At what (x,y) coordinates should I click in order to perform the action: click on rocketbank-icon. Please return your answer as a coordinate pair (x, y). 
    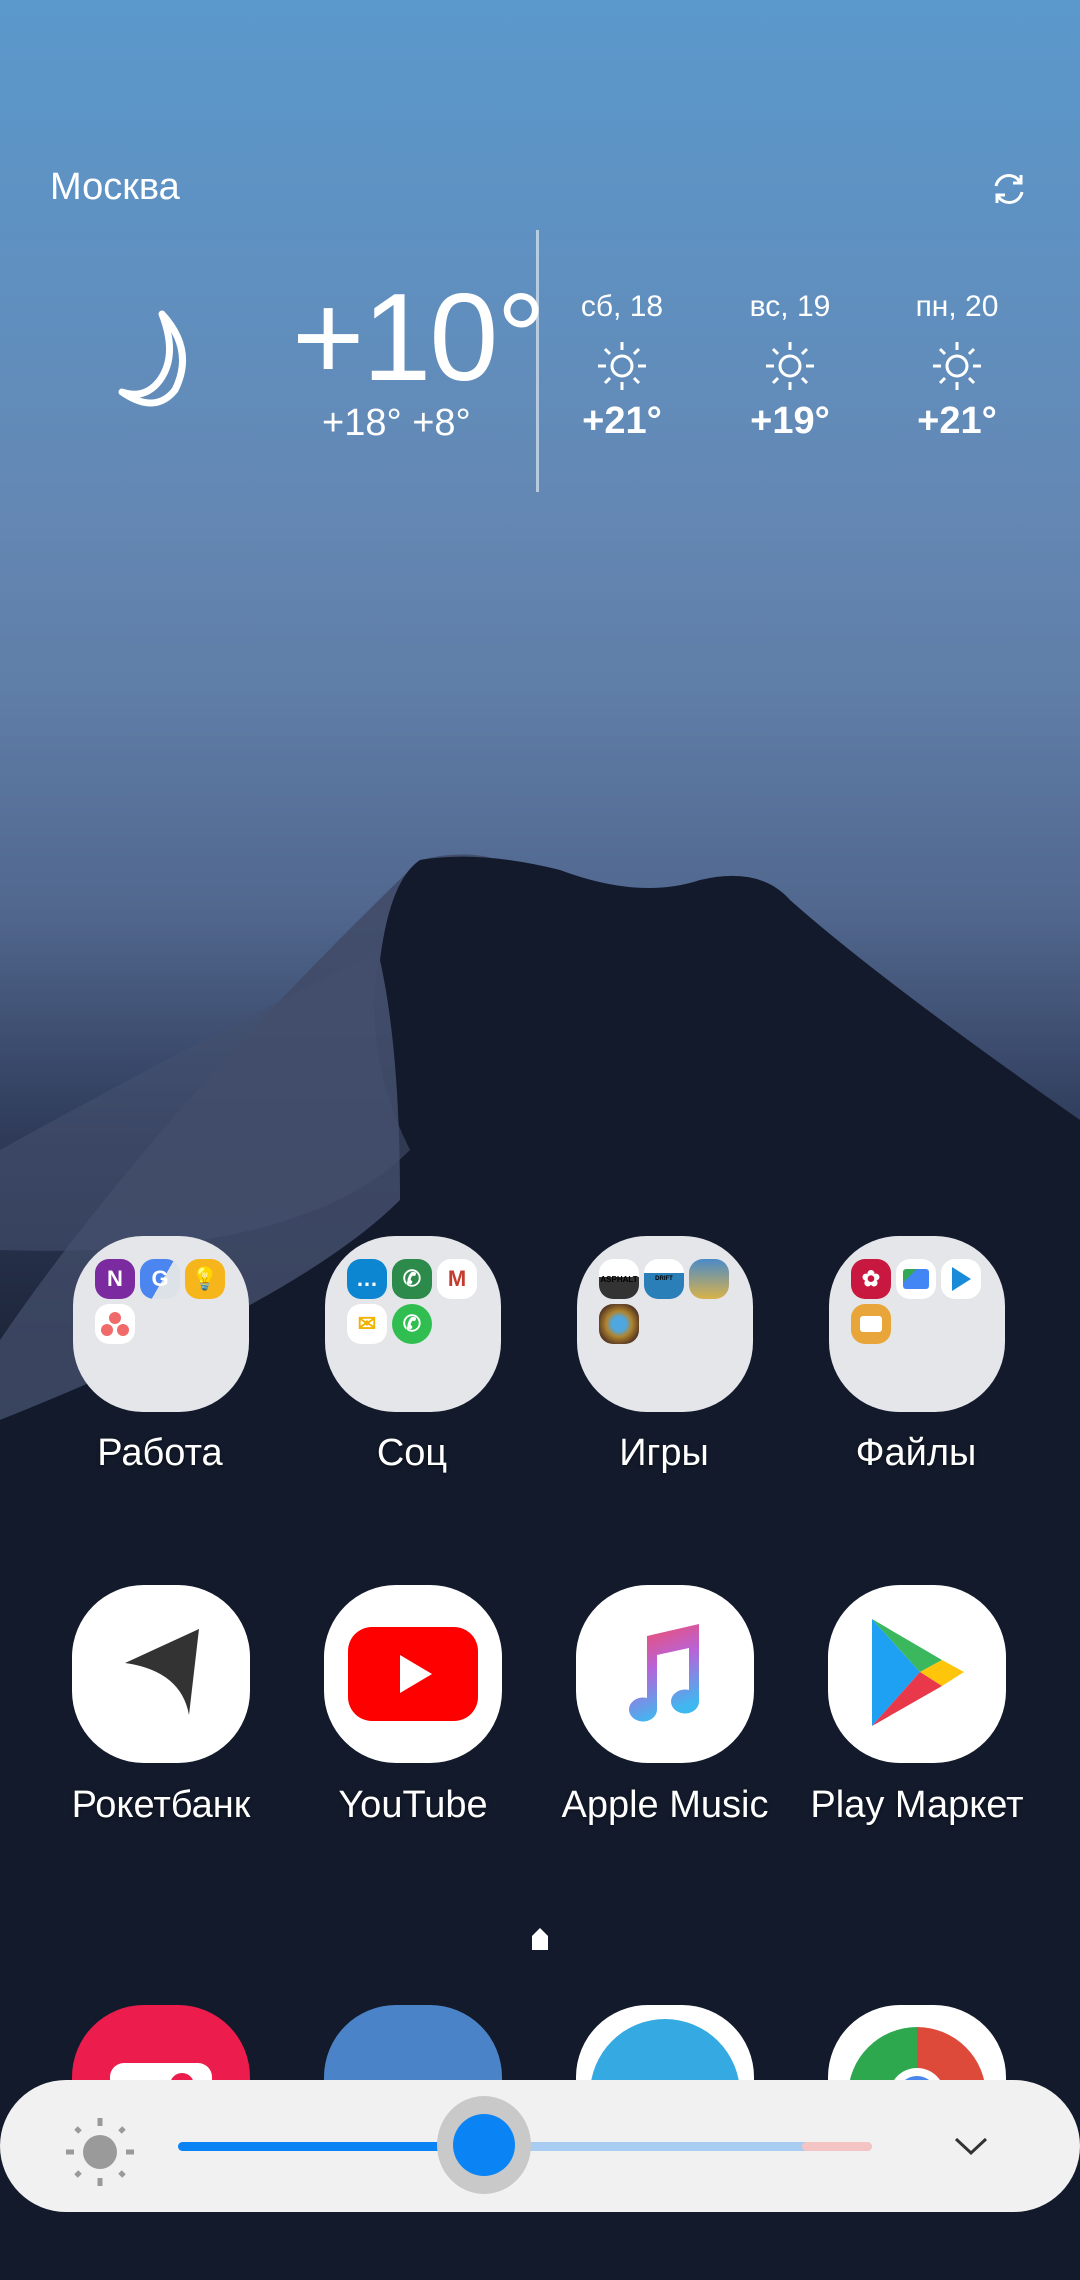
    Looking at the image, I should click on (162, 1672).